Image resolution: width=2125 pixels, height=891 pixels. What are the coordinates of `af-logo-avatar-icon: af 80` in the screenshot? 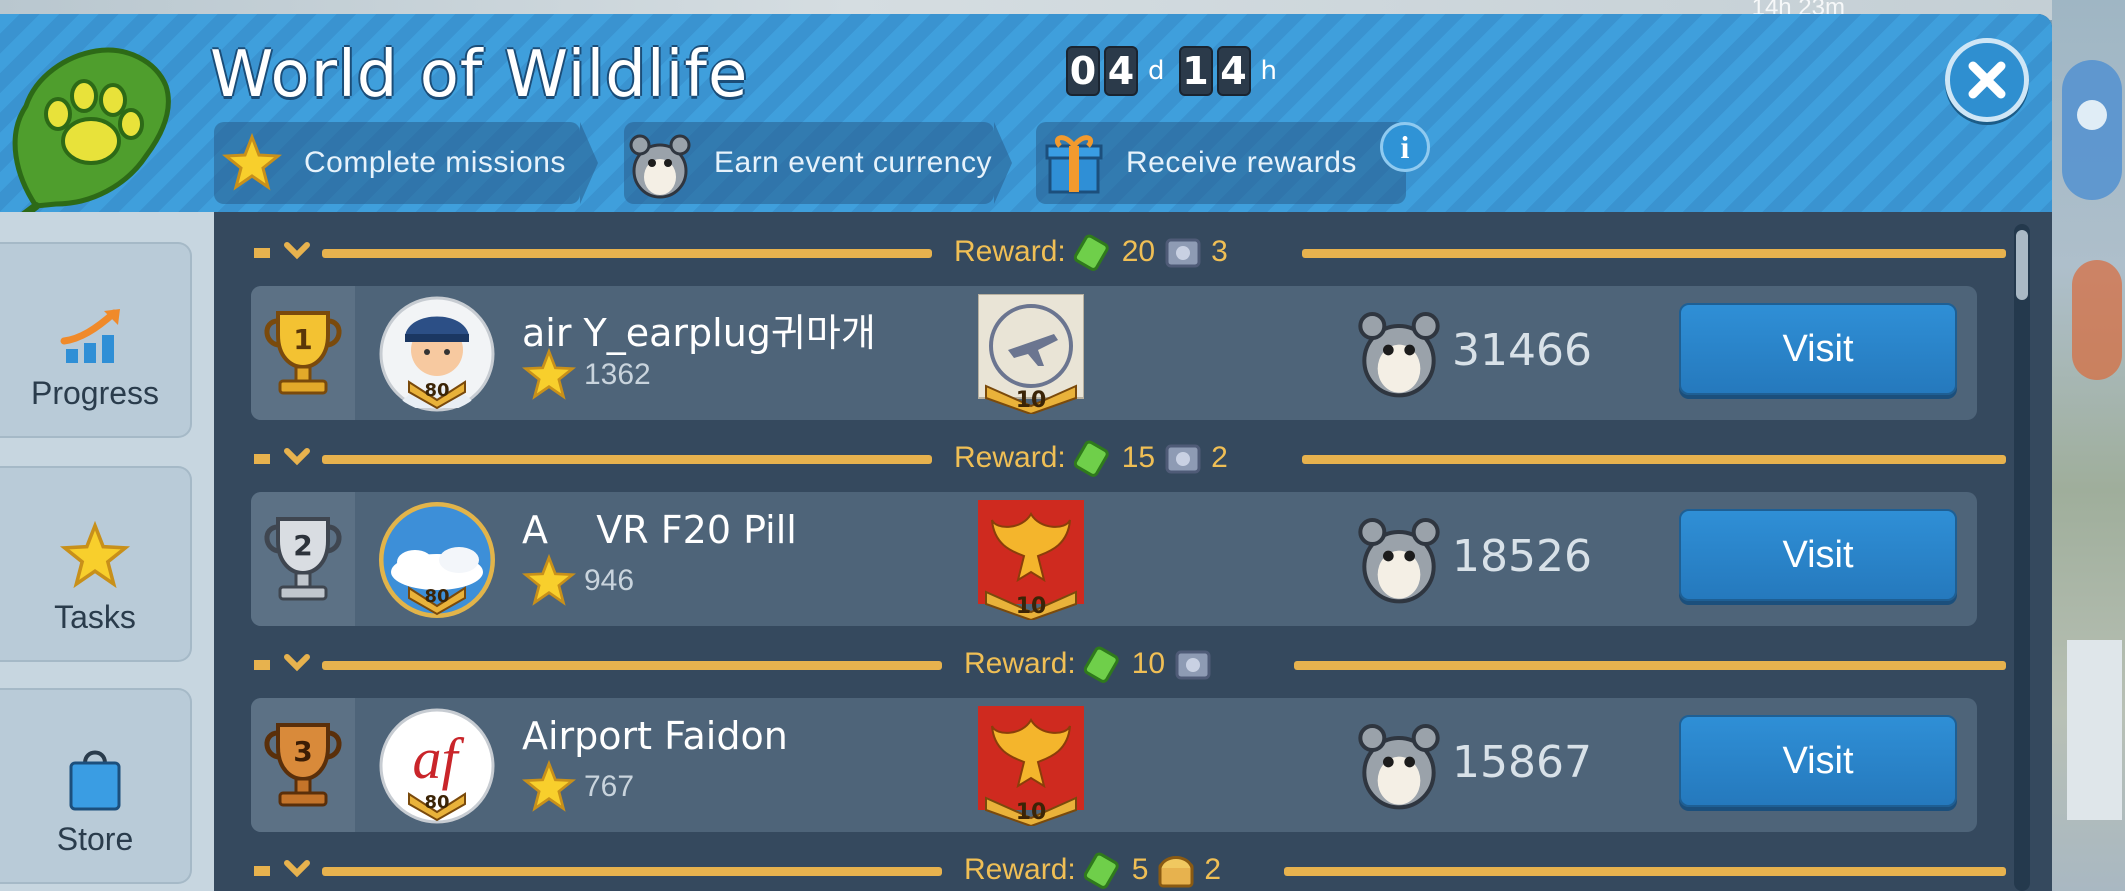 It's located at (437, 766).